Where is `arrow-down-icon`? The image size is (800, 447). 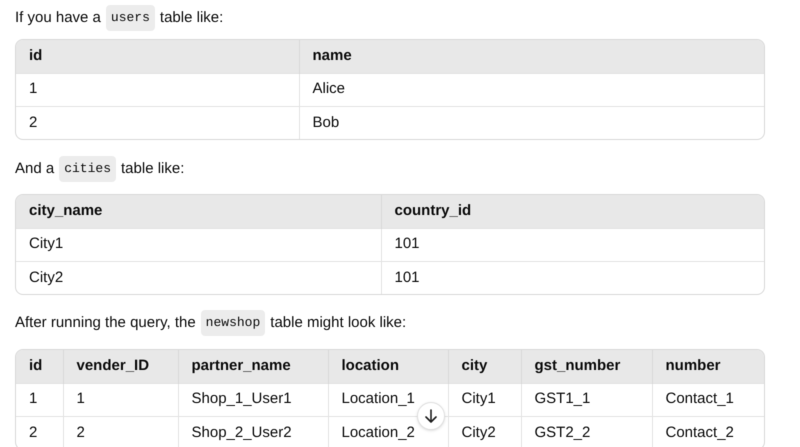 arrow-down-icon is located at coordinates (431, 416).